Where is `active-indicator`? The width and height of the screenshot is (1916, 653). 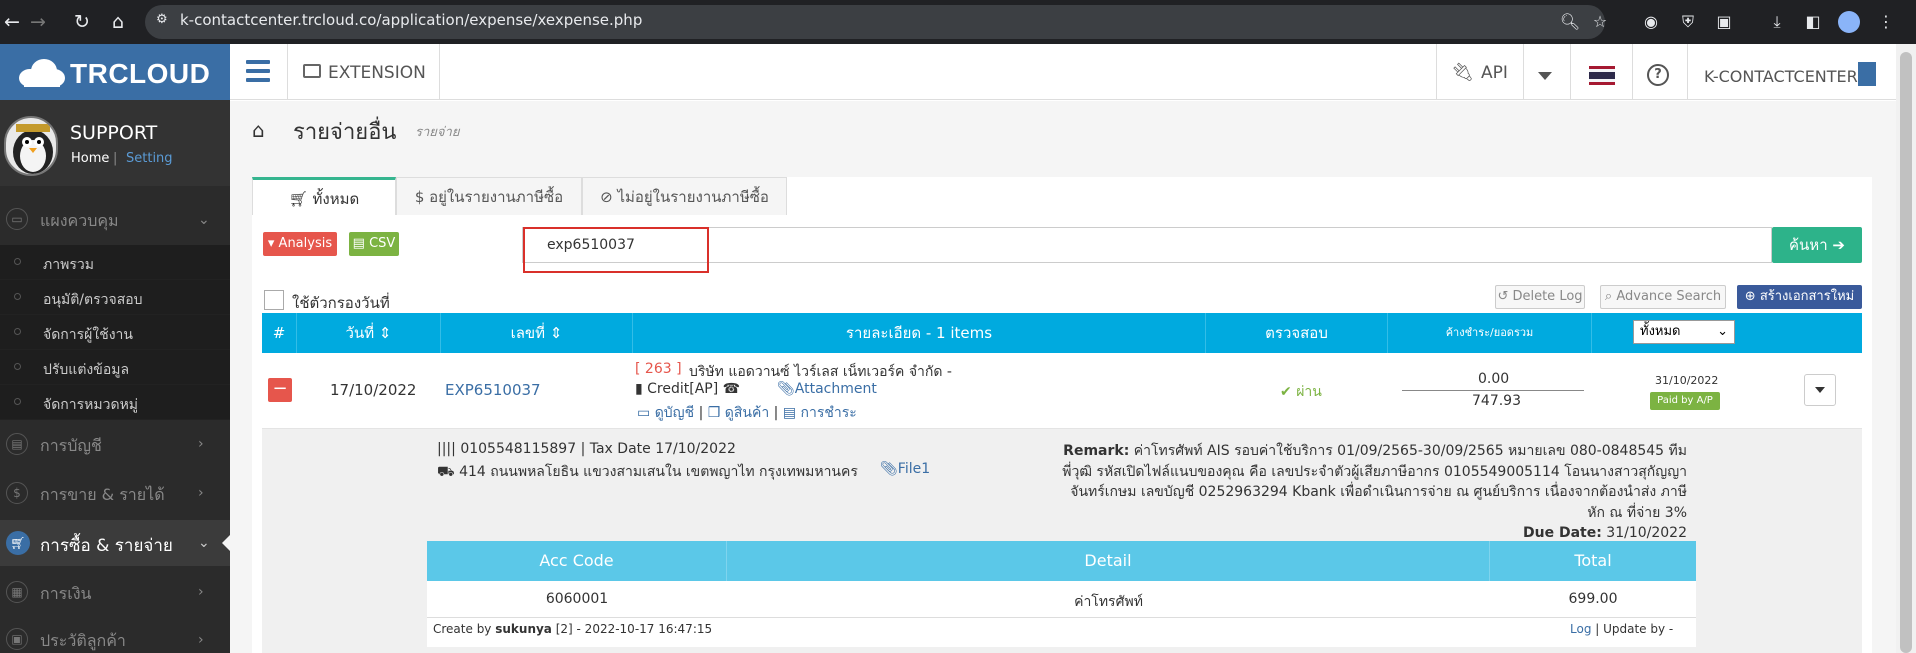
active-indicator is located at coordinates (226, 543).